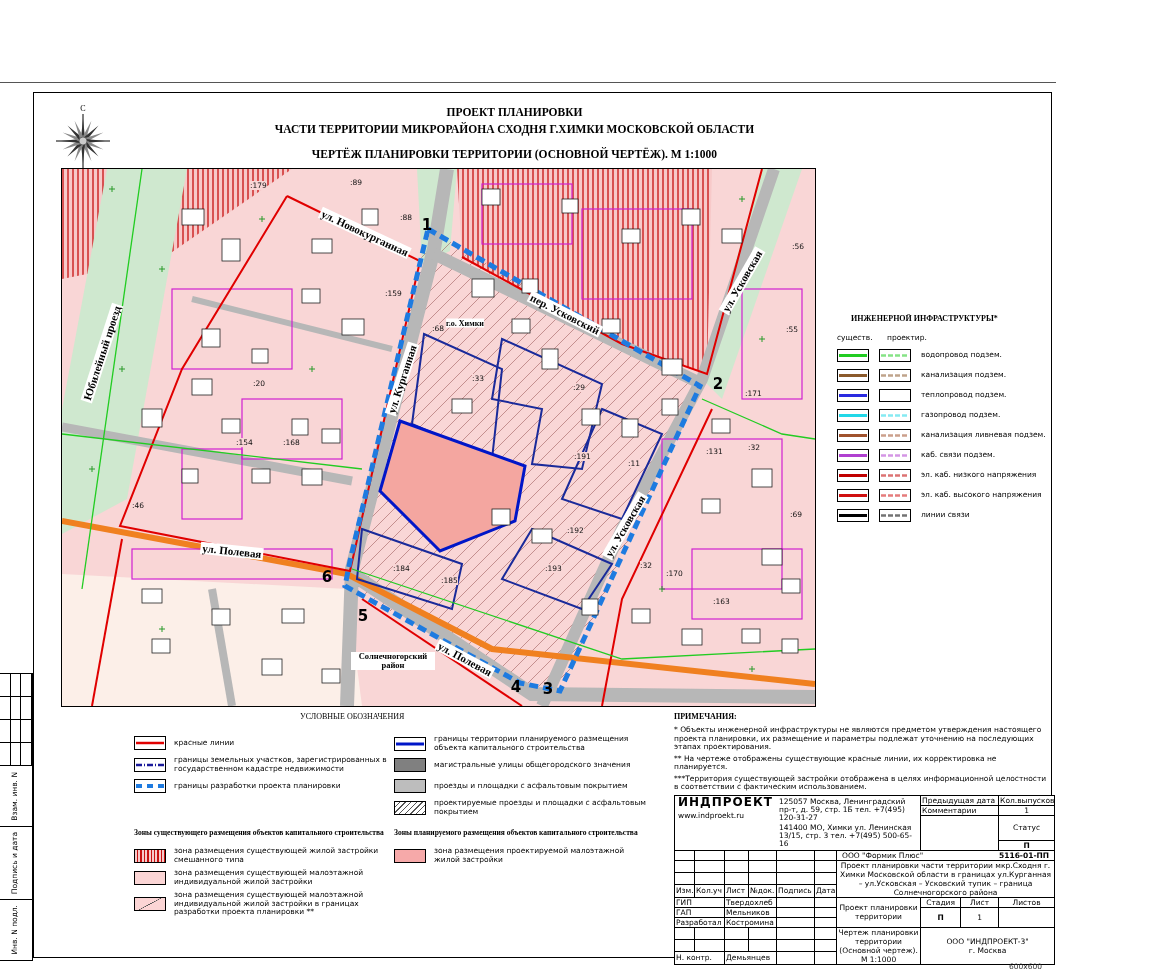 This screenshot has height=977, width=1152. What do you see at coordinates (516, 687) in the screenshot?
I see `boundary-point-number: 4` at bounding box center [516, 687].